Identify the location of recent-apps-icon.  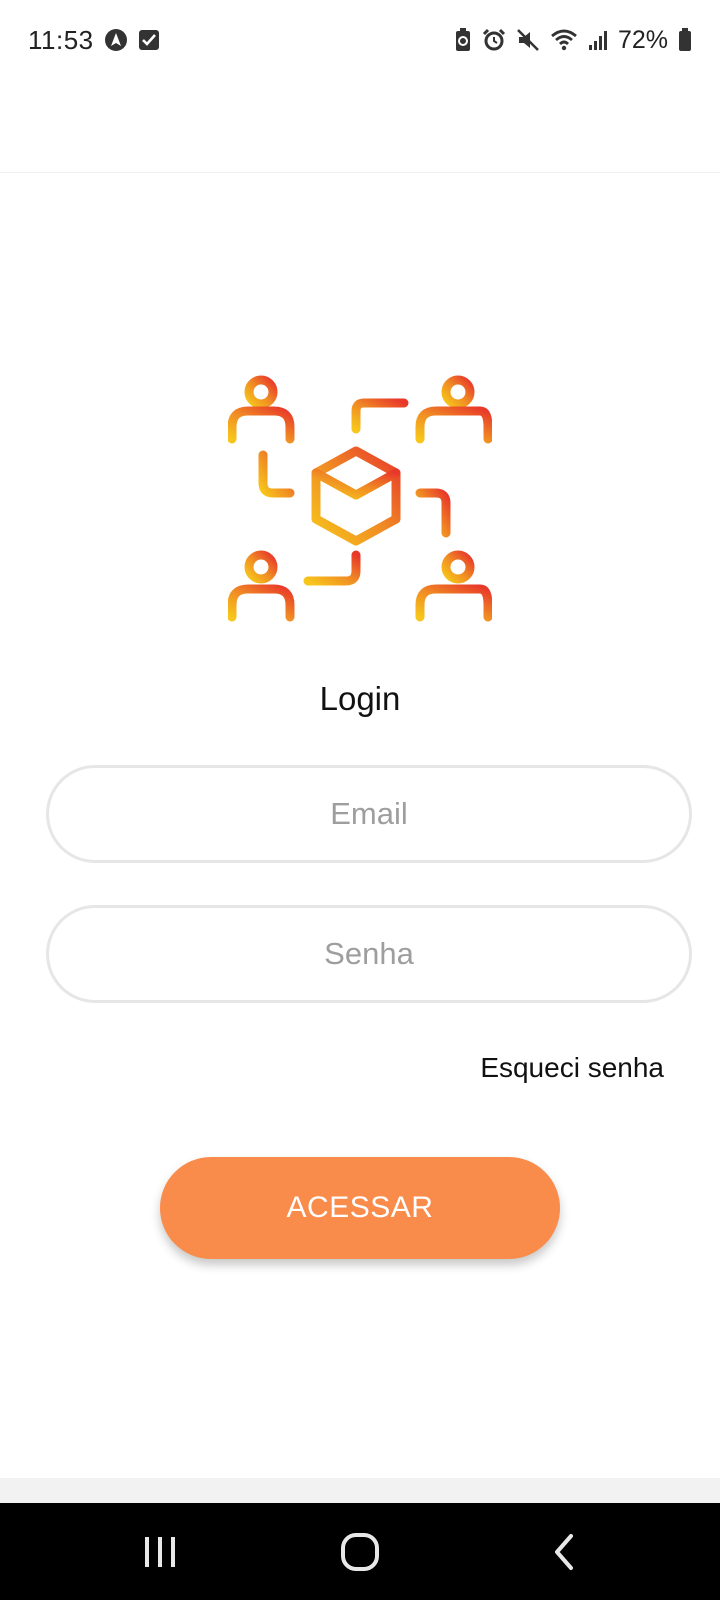
(160, 1552).